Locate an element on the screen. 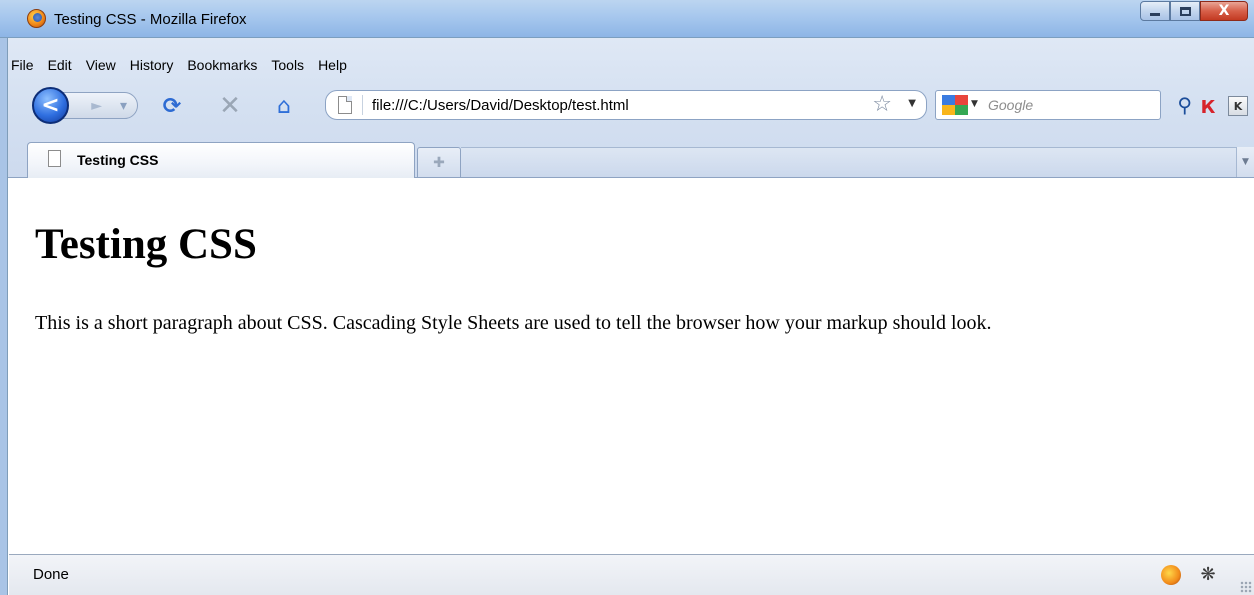 The height and width of the screenshot is (595, 1254). stop-button: ✕ is located at coordinates (230, 106).